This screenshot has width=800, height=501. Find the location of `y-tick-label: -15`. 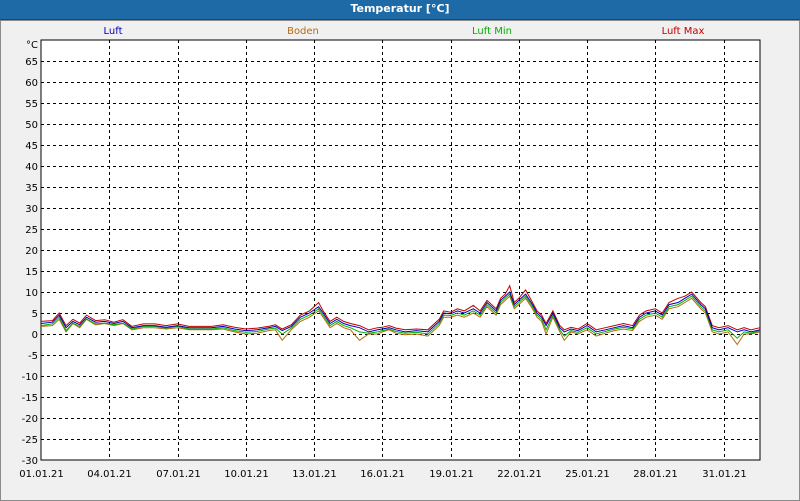

y-tick-label: -15 is located at coordinates (30, 398).